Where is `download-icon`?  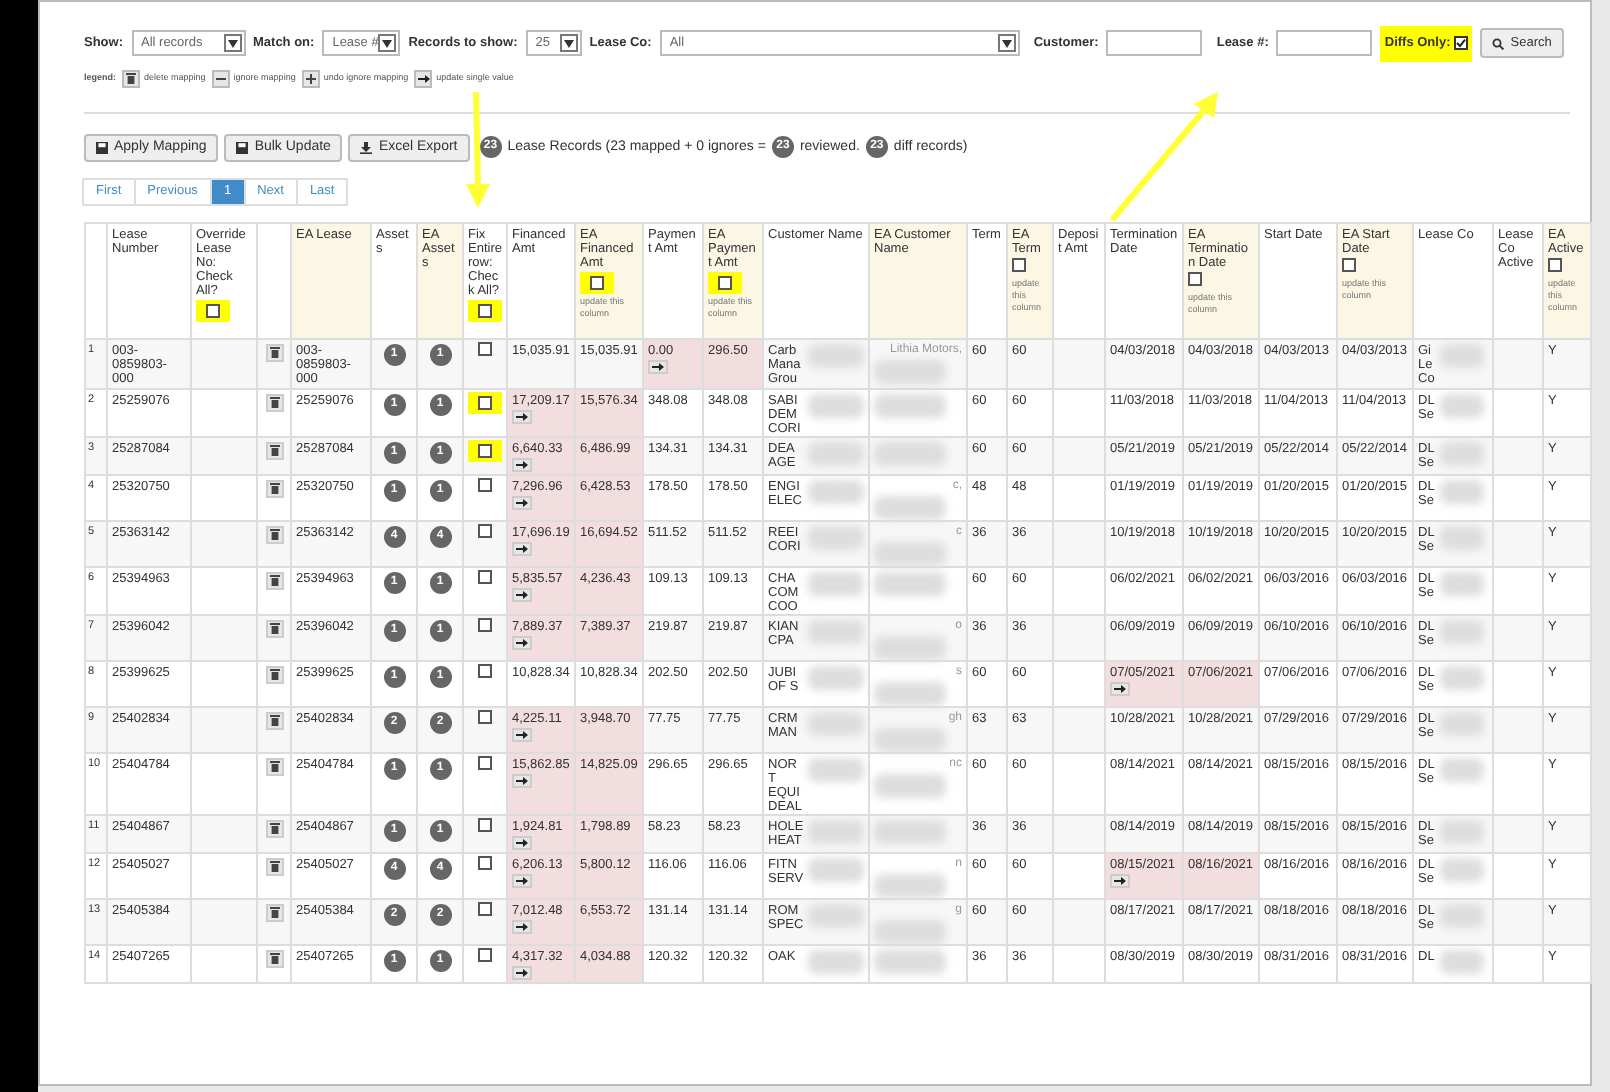 download-icon is located at coordinates (366, 147).